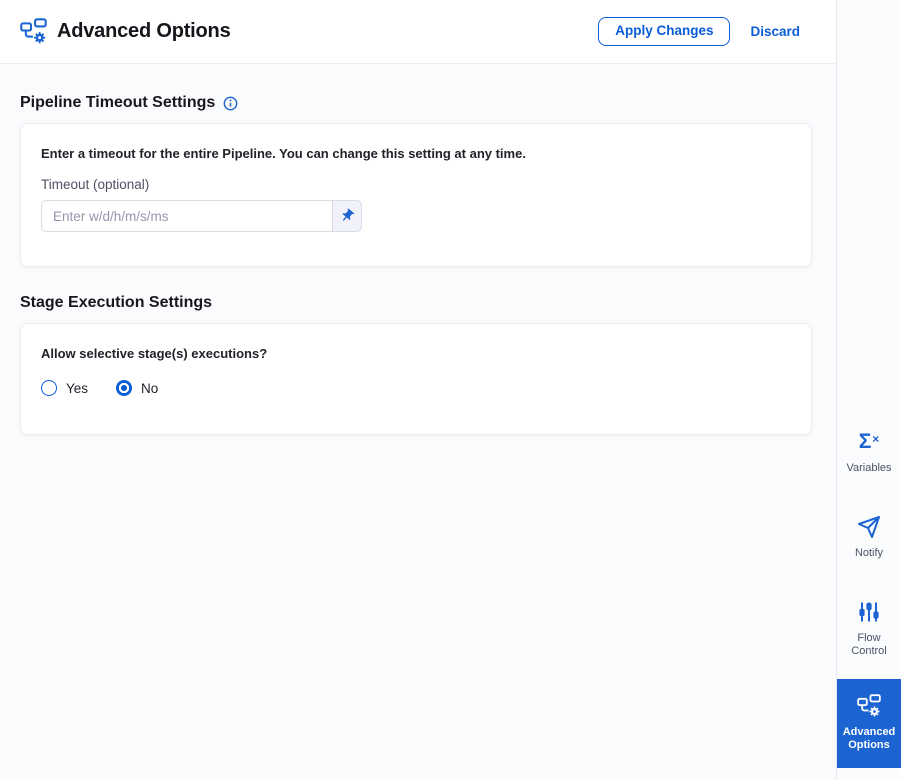 The width and height of the screenshot is (901, 780). What do you see at coordinates (869, 527) in the screenshot?
I see `paper-plane-icon` at bounding box center [869, 527].